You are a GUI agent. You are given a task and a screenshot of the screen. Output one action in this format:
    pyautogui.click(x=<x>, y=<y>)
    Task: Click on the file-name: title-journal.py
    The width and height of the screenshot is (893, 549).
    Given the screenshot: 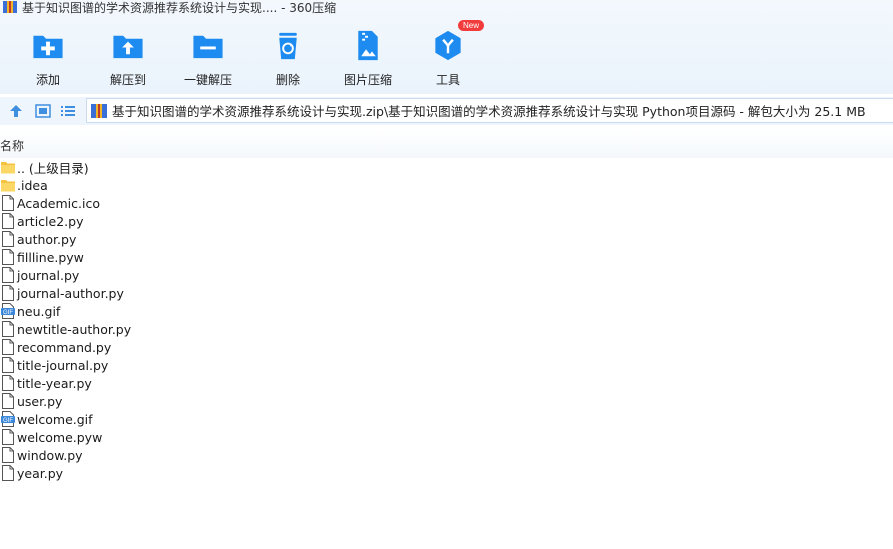 What is the action you would take?
    pyautogui.click(x=63, y=365)
    